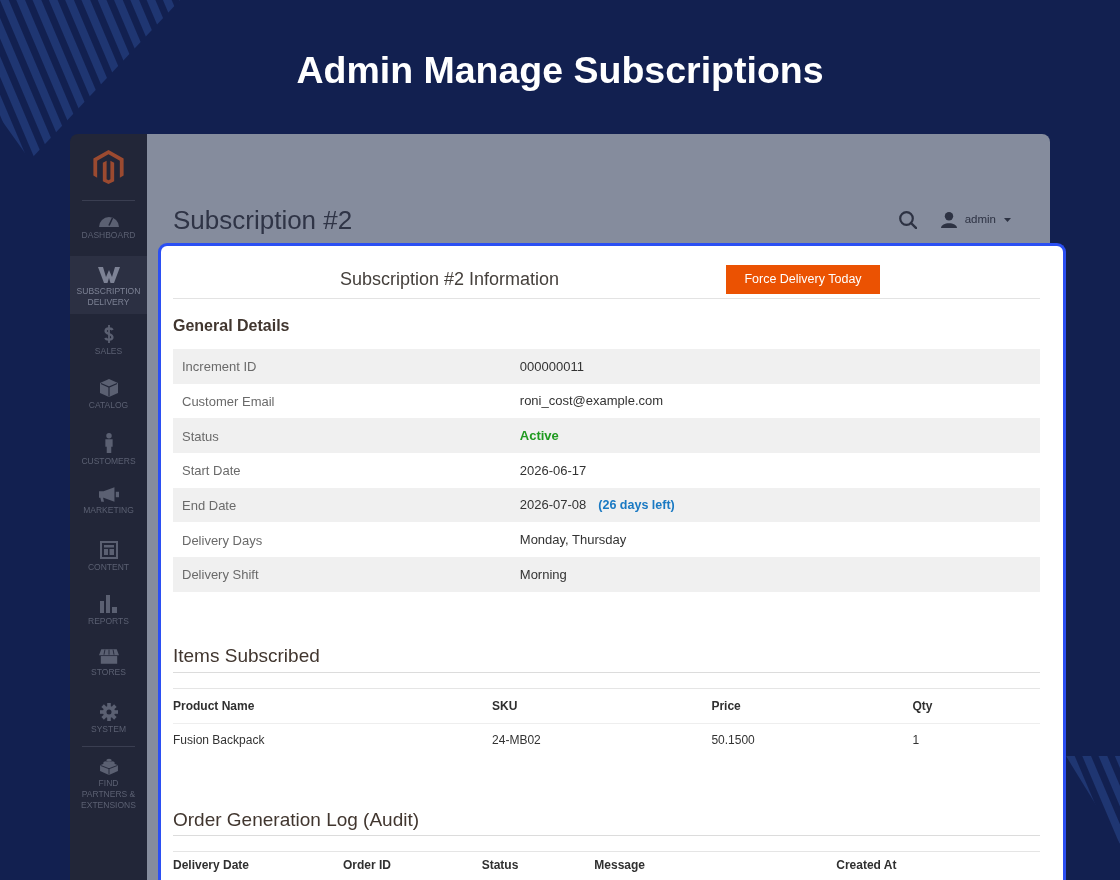 The image size is (1120, 880). Describe the element at coordinates (228, 402) in the screenshot. I see `field-label: Customer Email` at that location.